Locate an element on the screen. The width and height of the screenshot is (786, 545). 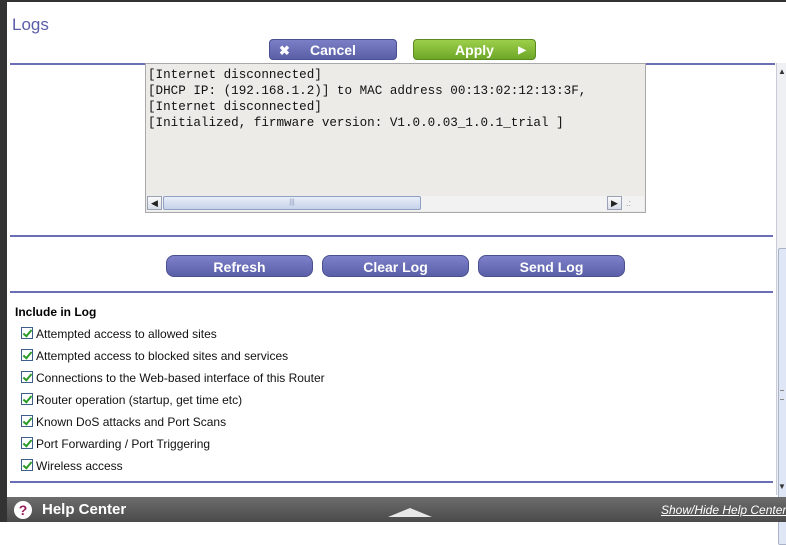
apply-button: Apply ▶ is located at coordinates (474, 49).